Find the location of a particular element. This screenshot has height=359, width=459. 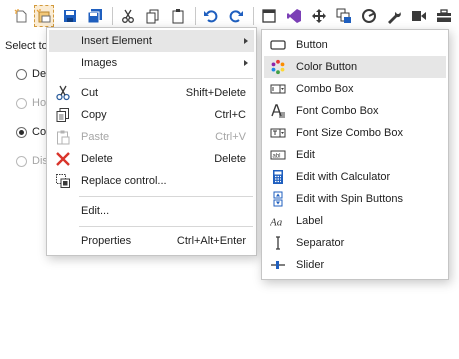

undo-icon is located at coordinates (211, 16).